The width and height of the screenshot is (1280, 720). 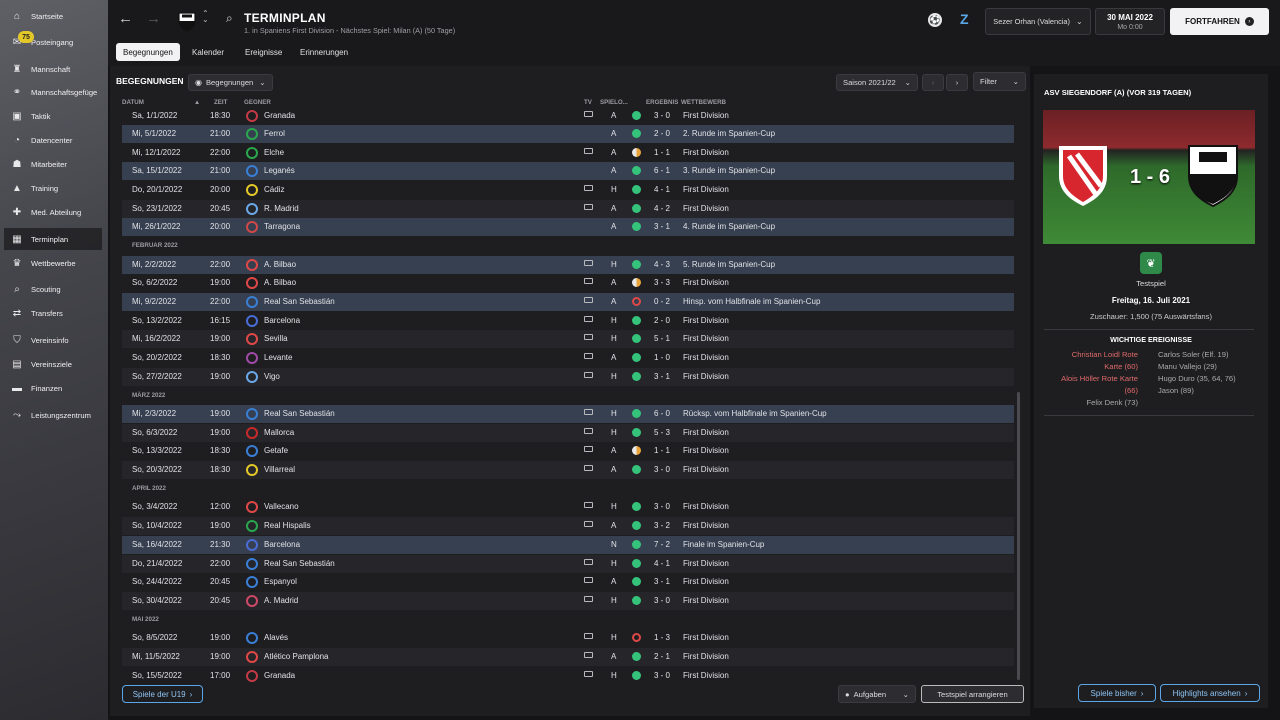 What do you see at coordinates (133, 102) in the screenshot?
I see `col-datum: DATUM` at bounding box center [133, 102].